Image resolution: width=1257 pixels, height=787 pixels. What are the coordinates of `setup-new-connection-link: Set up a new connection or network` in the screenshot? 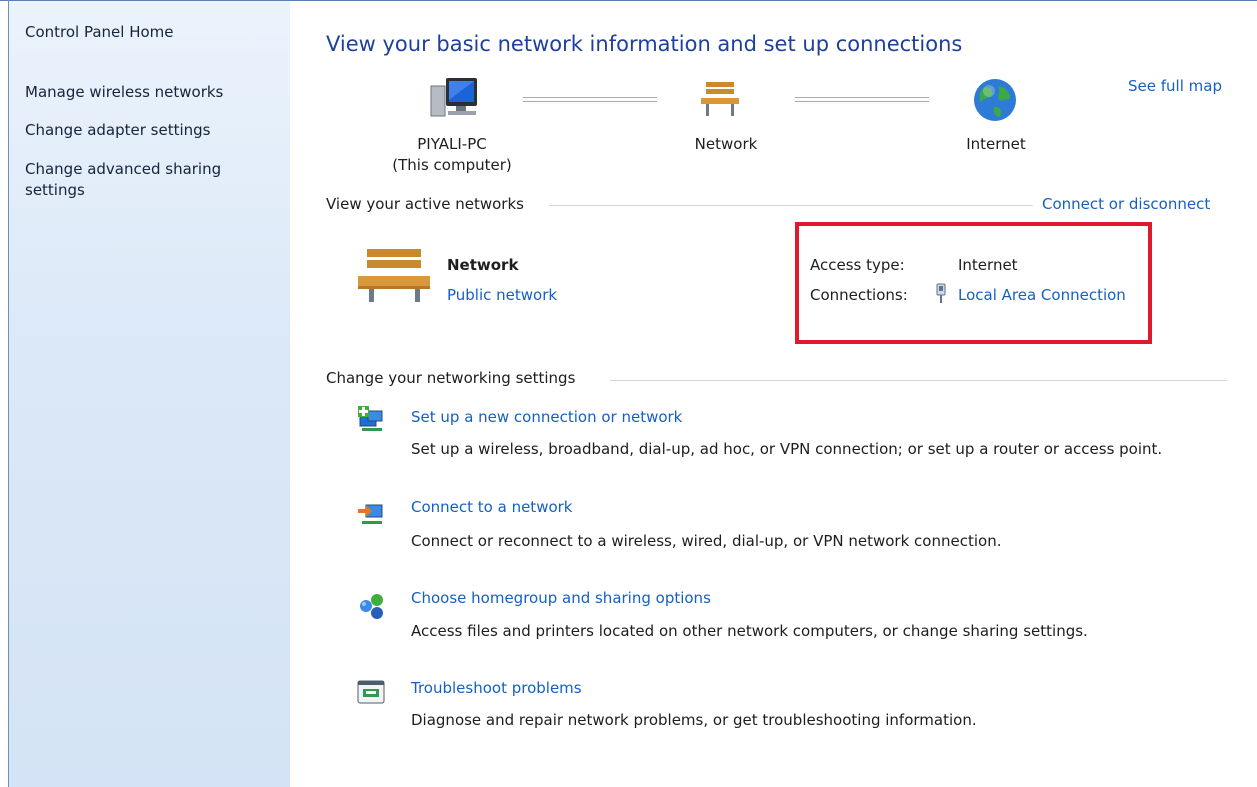 It's located at (546, 417).